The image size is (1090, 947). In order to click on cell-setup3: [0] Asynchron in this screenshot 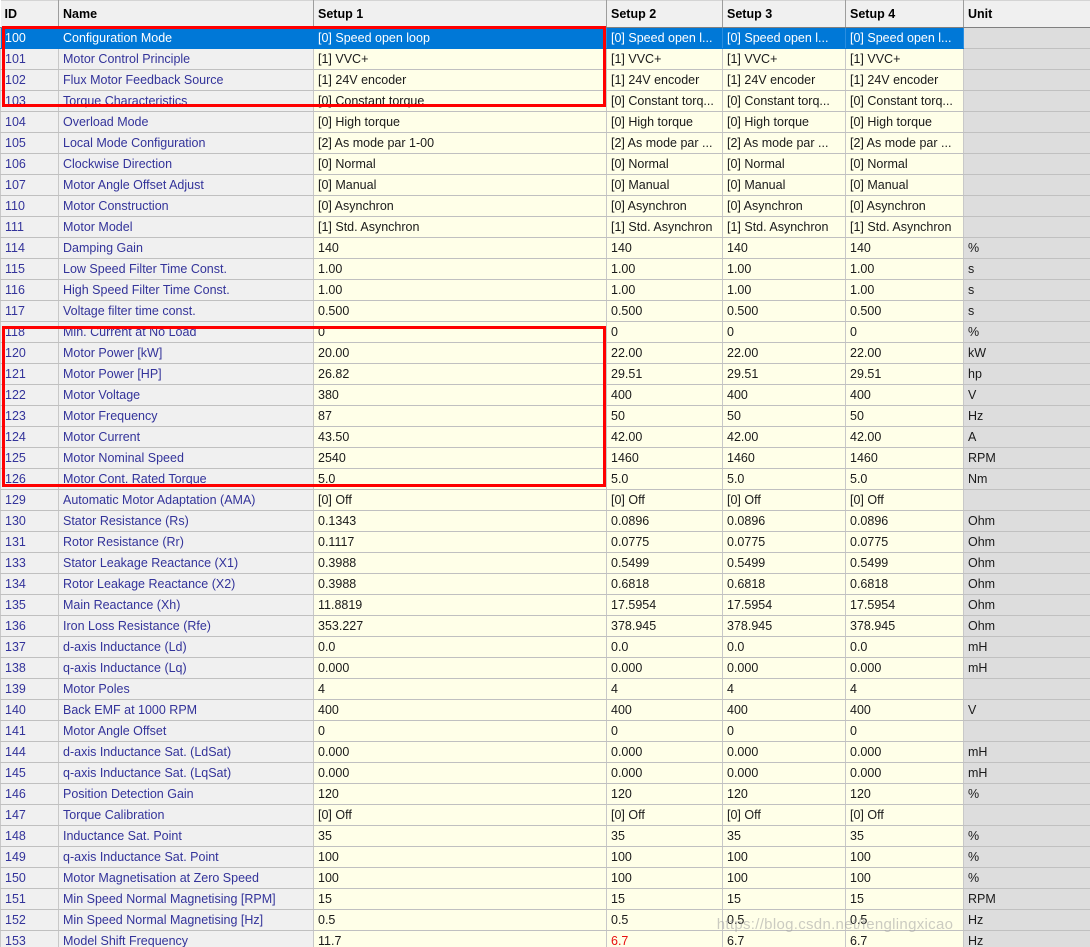, I will do `click(784, 206)`.